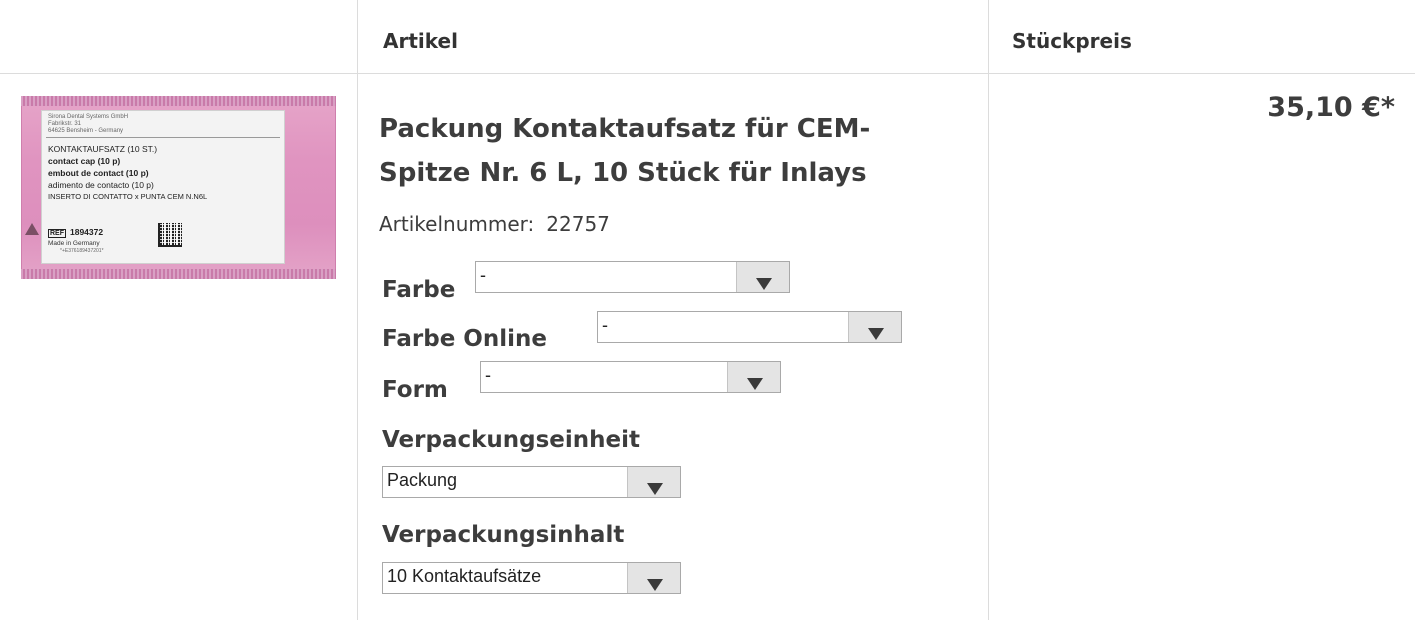 This screenshot has width=1415, height=620. I want to click on column-header-unit-price: Stückpreis, so click(1072, 41).